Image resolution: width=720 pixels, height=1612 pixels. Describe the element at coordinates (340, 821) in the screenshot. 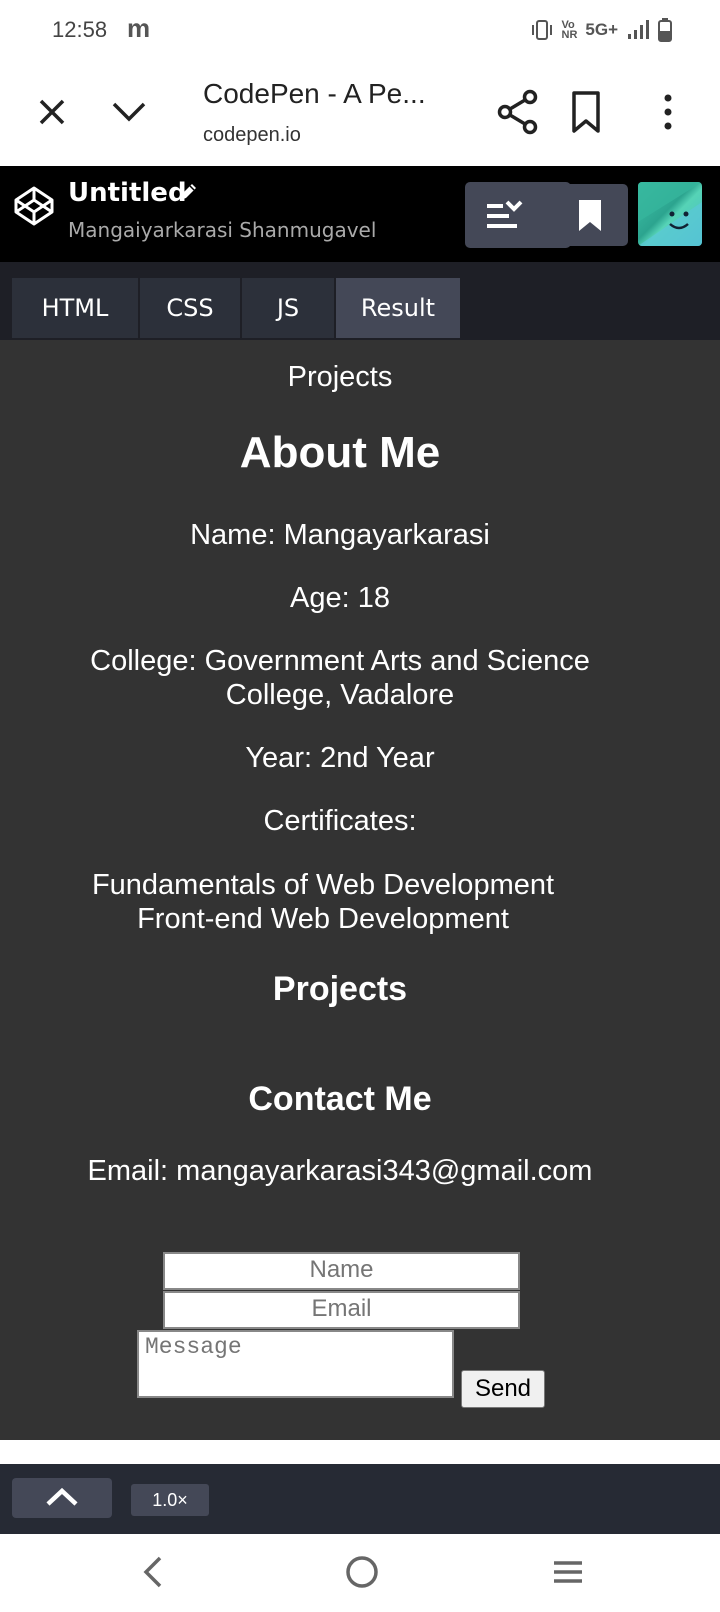

I see `certificates-label: Certificates:` at that location.